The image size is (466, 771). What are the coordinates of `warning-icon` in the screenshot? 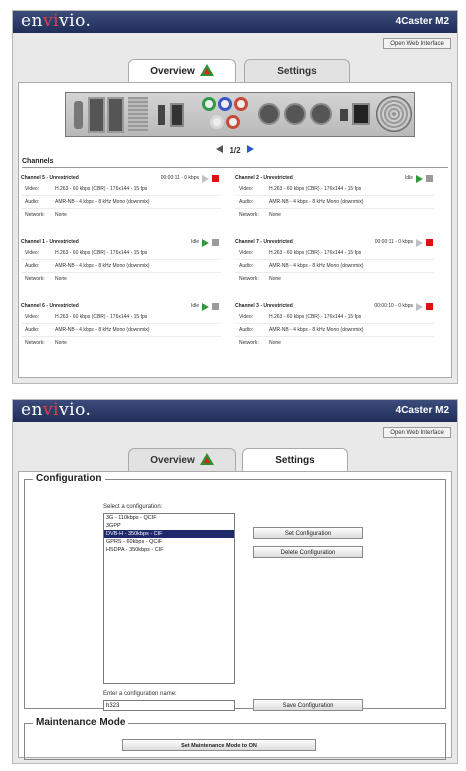 It's located at (206, 70).